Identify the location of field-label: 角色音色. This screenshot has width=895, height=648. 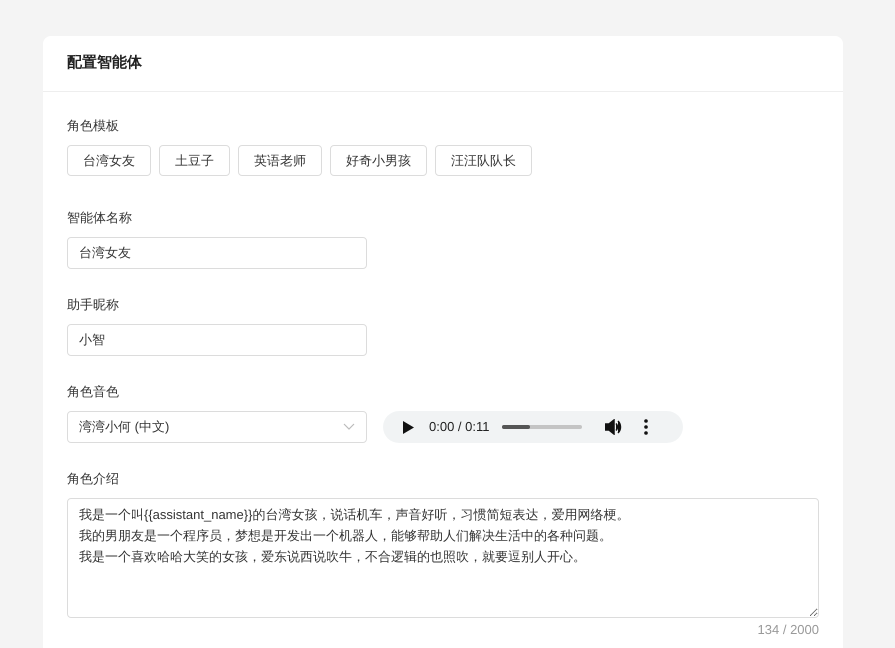
(93, 392).